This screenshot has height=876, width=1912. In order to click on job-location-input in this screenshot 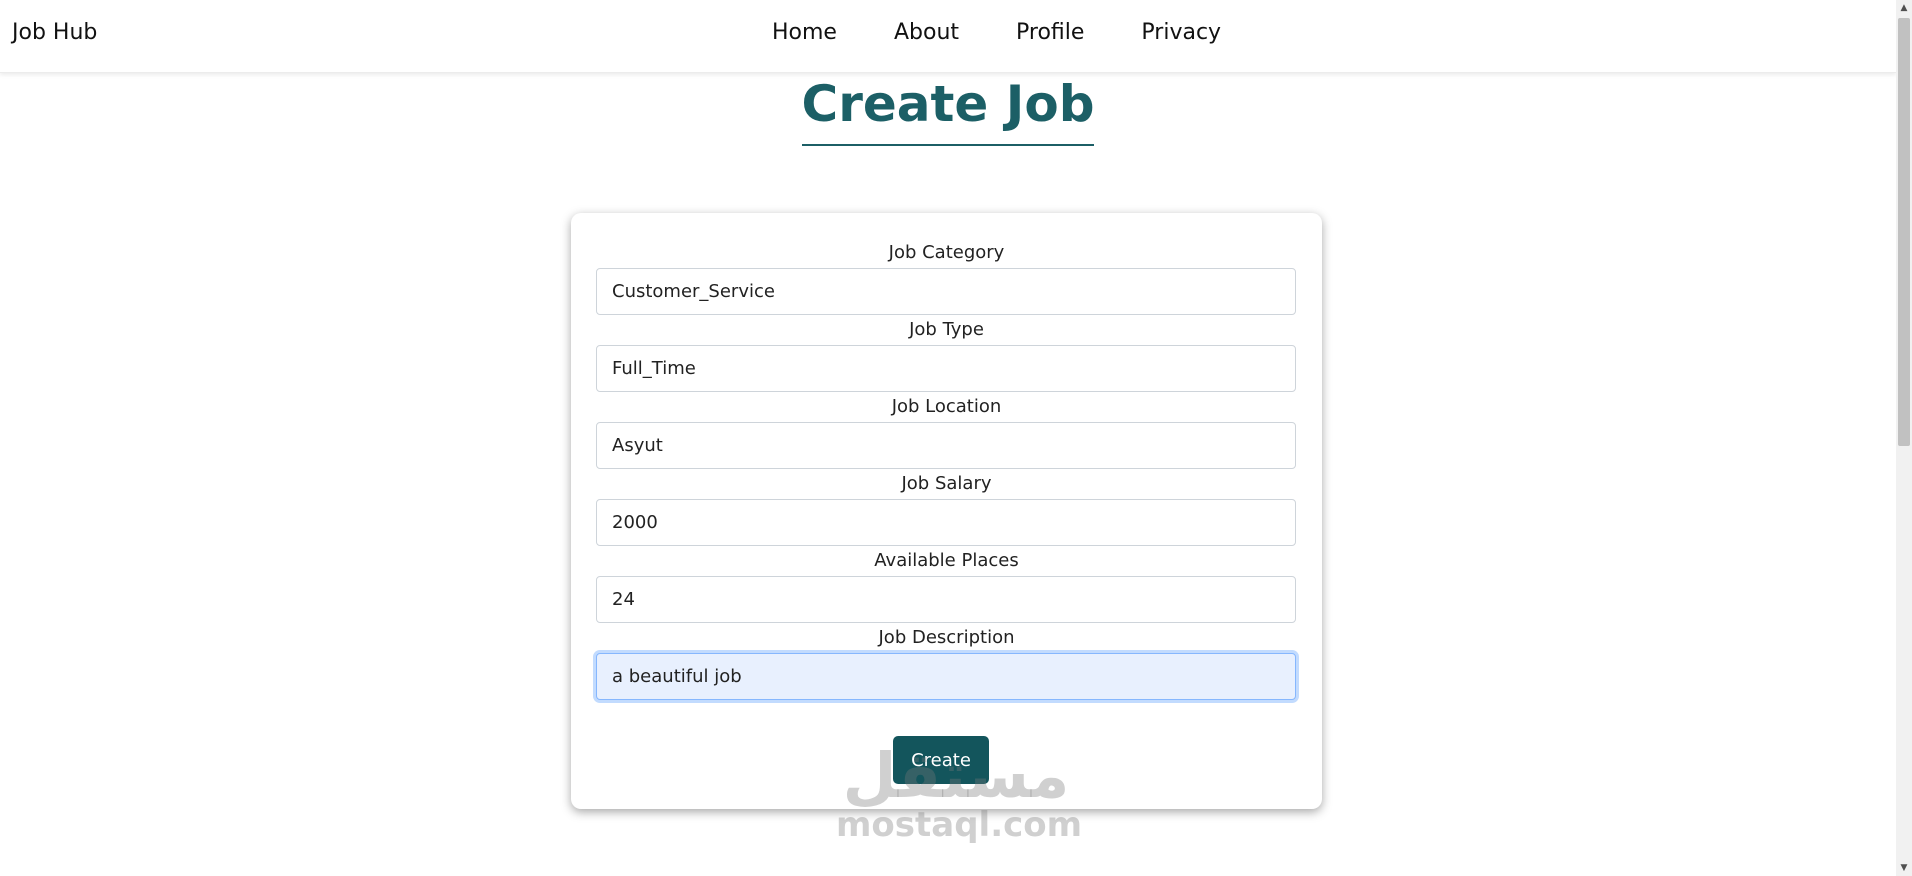, I will do `click(946, 445)`.